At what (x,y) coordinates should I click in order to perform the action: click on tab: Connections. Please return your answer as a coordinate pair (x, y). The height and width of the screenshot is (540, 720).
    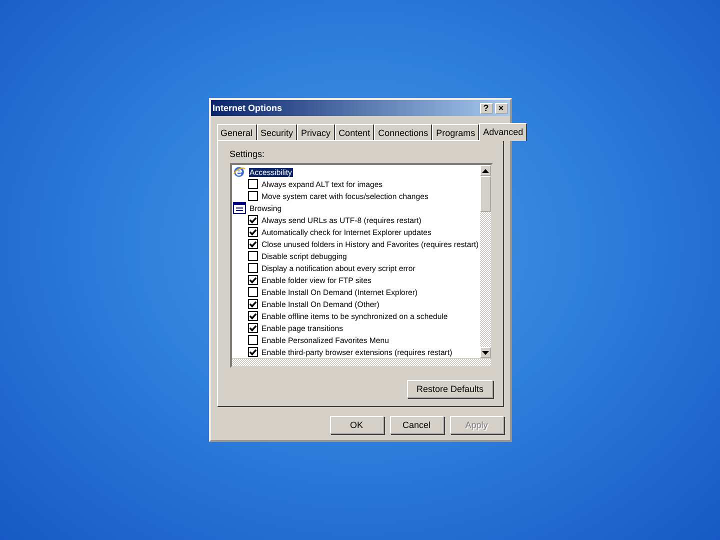
    Looking at the image, I should click on (403, 132).